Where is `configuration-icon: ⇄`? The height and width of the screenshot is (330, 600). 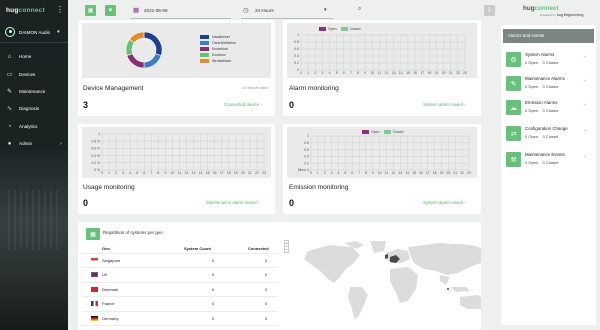
configuration-icon: ⇄ is located at coordinates (513, 133).